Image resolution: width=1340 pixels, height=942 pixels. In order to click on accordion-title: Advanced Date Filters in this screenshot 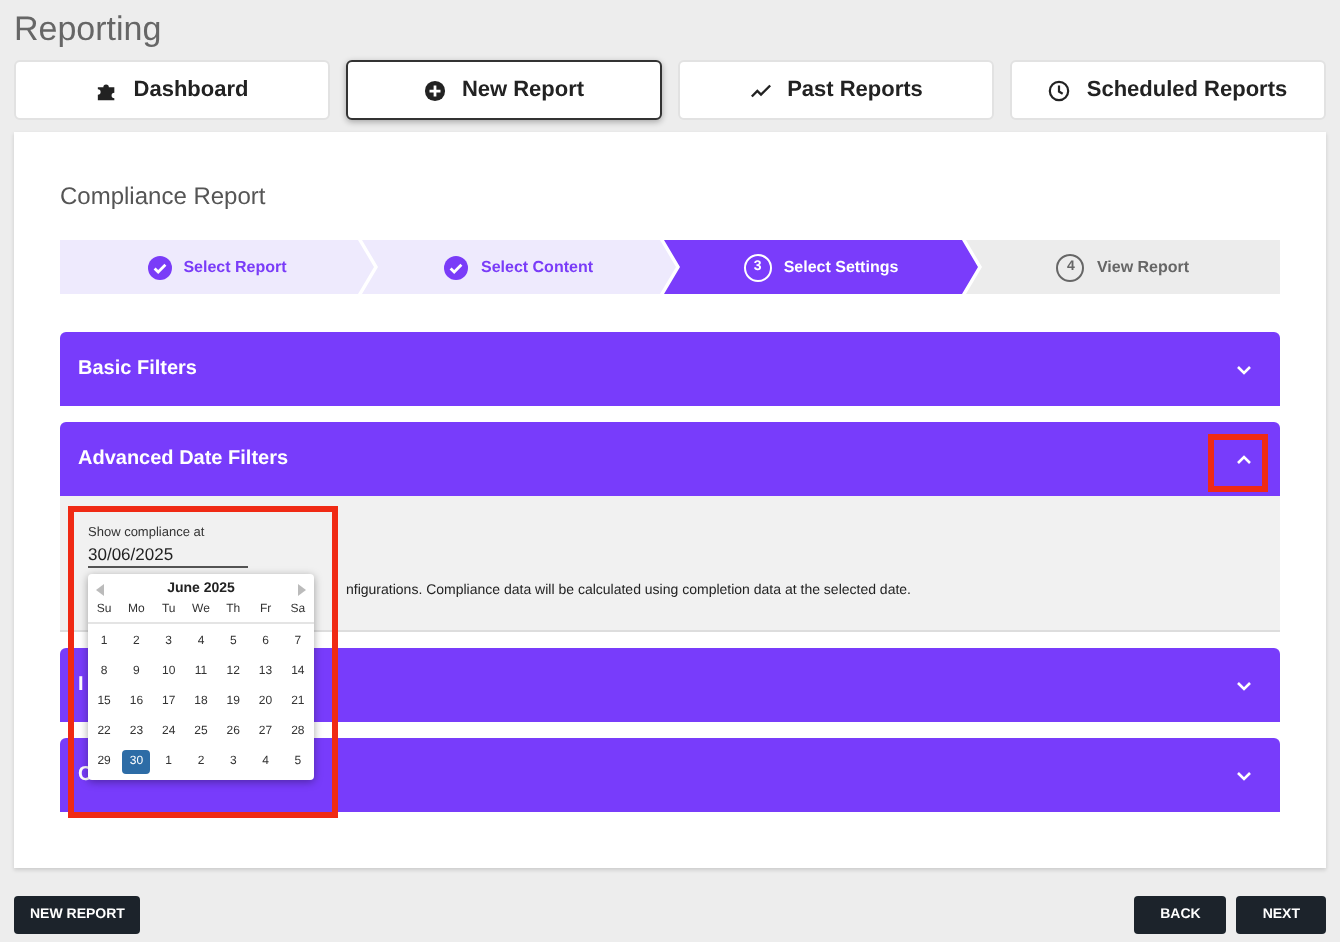, I will do `click(183, 459)`.